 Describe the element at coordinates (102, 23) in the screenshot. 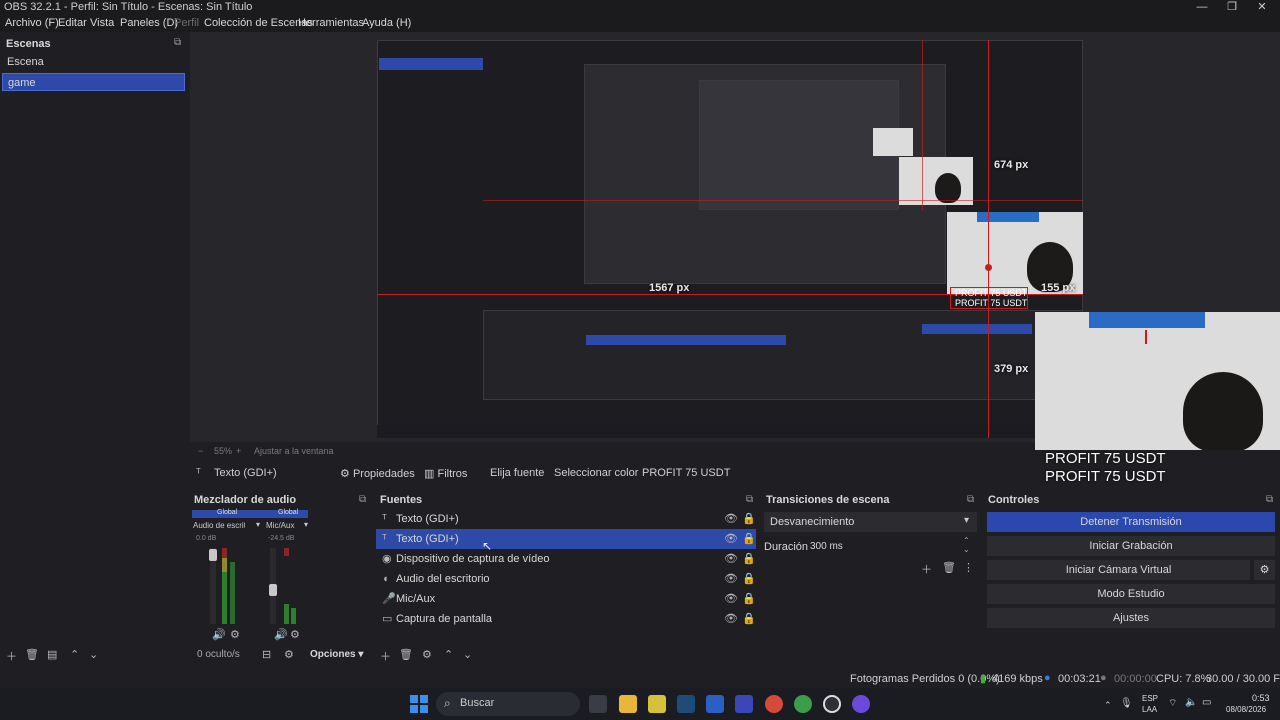

I see `menu-vista: Vista` at that location.